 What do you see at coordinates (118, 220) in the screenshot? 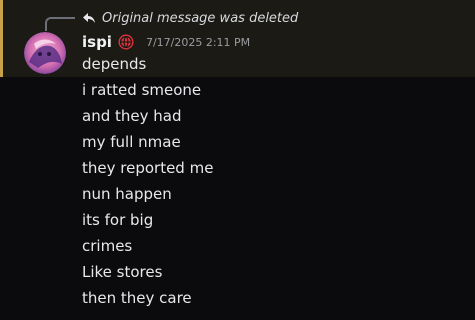
I see `message-line: its for big` at bounding box center [118, 220].